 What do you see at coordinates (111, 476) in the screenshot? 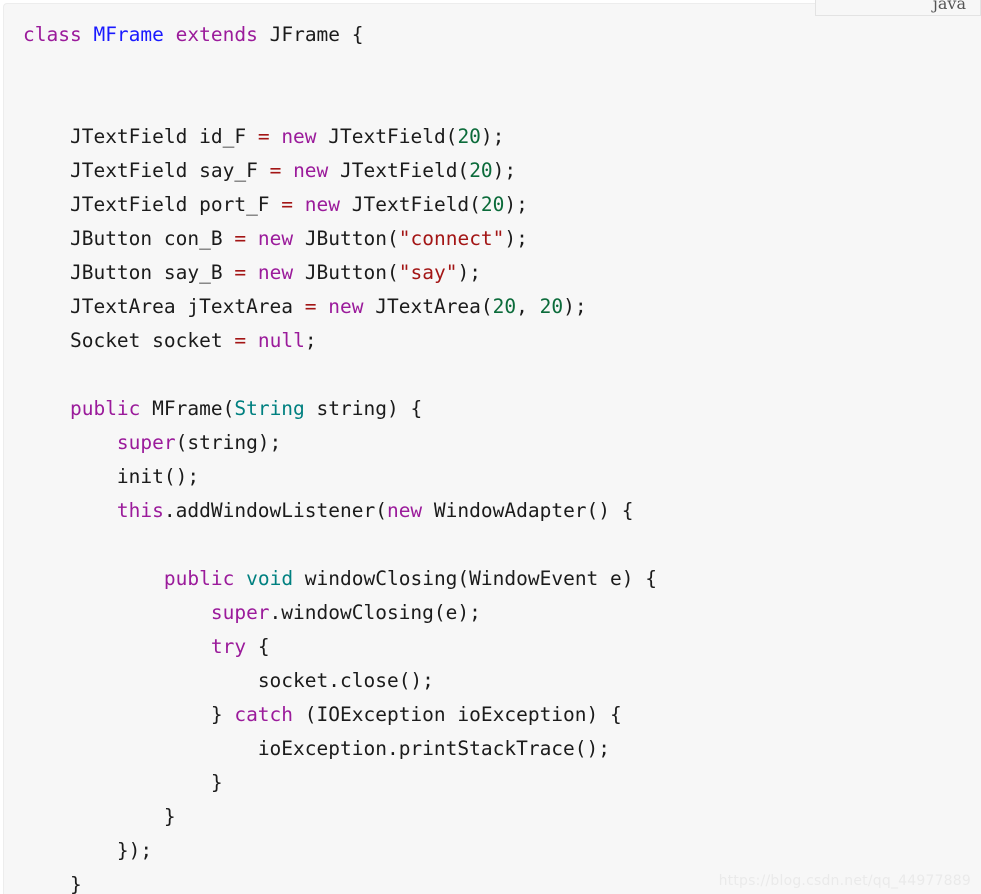
I see `code-line: init();` at bounding box center [111, 476].